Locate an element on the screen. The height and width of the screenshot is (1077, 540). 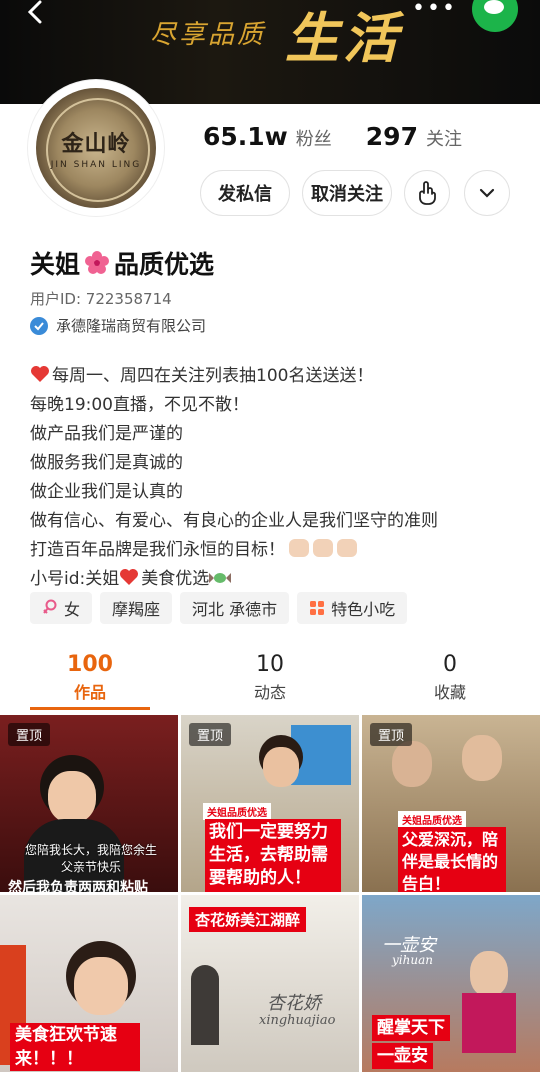
video-thumbnail: 置顶 关姐品质优选 我们一定要努力生活，去帮助需要帮助的人！ is located at coordinates (270, 803).